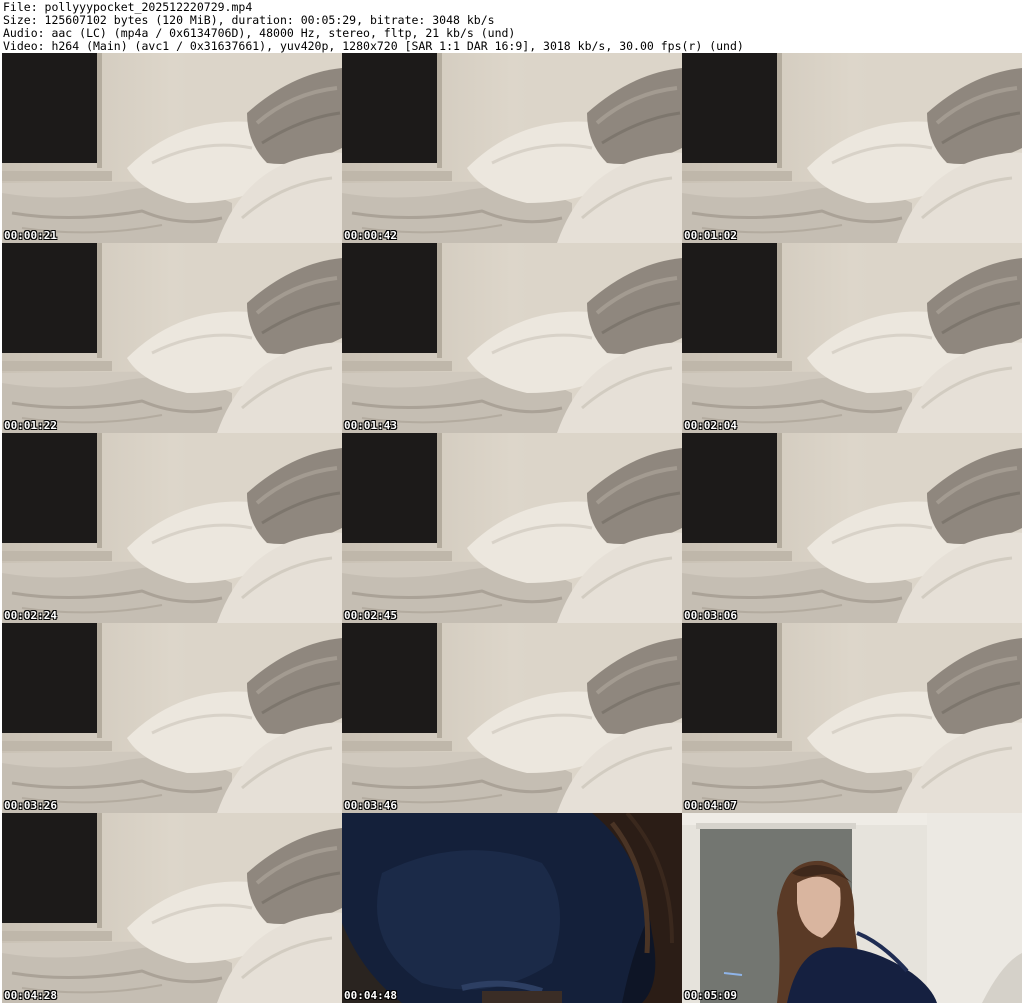 This screenshot has height=1003, width=1024. What do you see at coordinates (370, 425) in the screenshot?
I see `thumbnail-timestamp: 00:01:43` at bounding box center [370, 425].